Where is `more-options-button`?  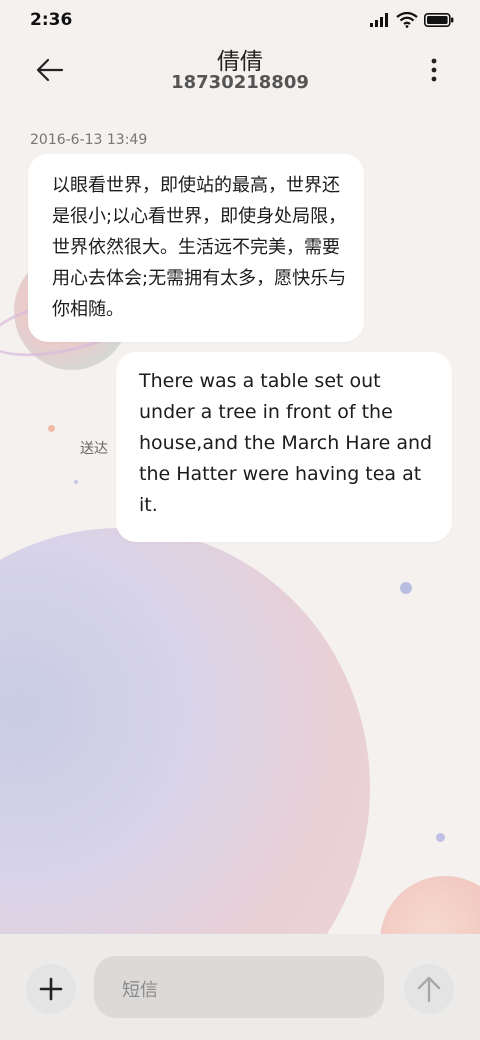 more-options-button is located at coordinates (434, 70).